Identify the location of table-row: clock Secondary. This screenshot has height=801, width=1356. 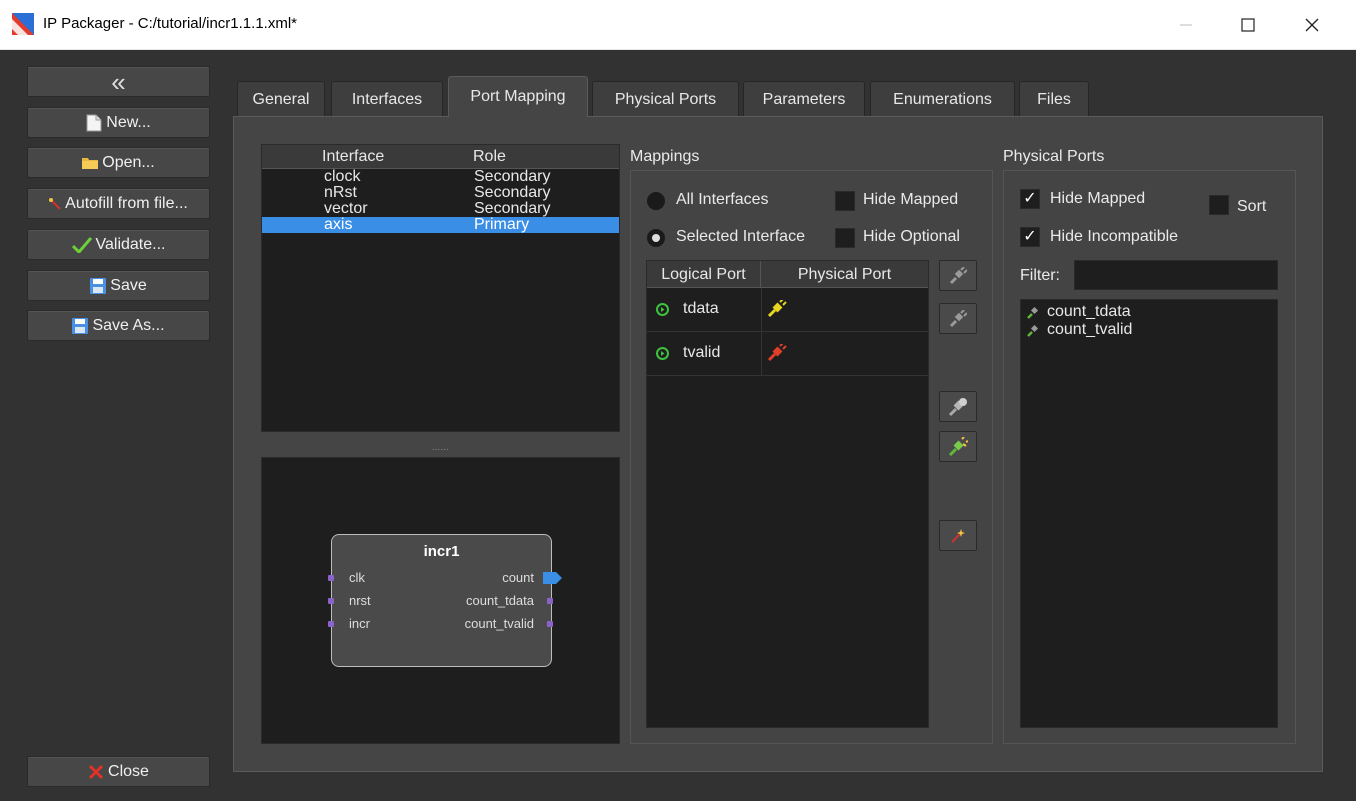
(440, 177).